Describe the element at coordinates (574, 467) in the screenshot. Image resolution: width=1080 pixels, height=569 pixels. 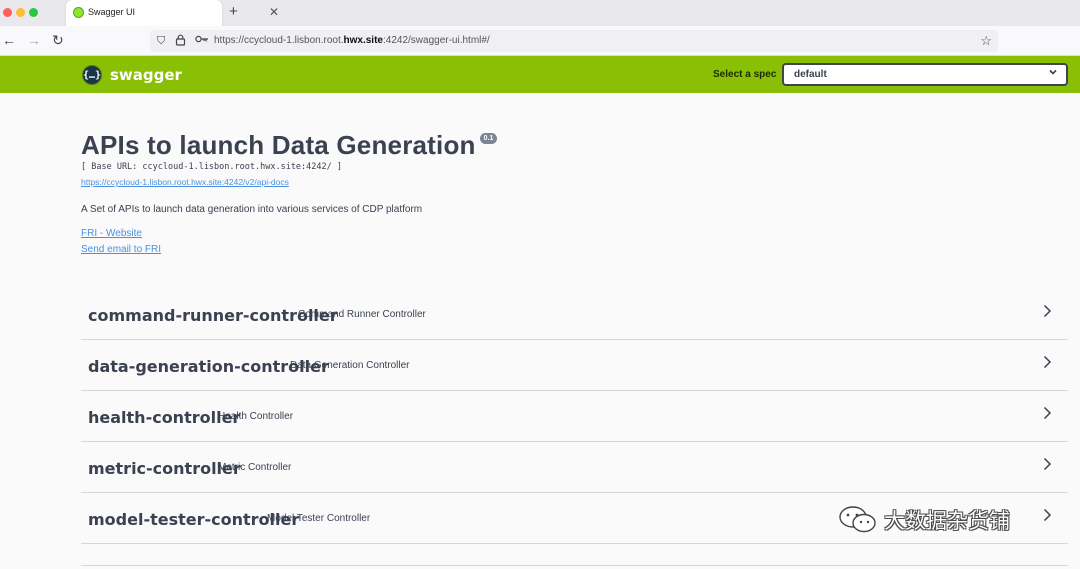
I see `controller-metric: metric-controller Metric Controller` at that location.